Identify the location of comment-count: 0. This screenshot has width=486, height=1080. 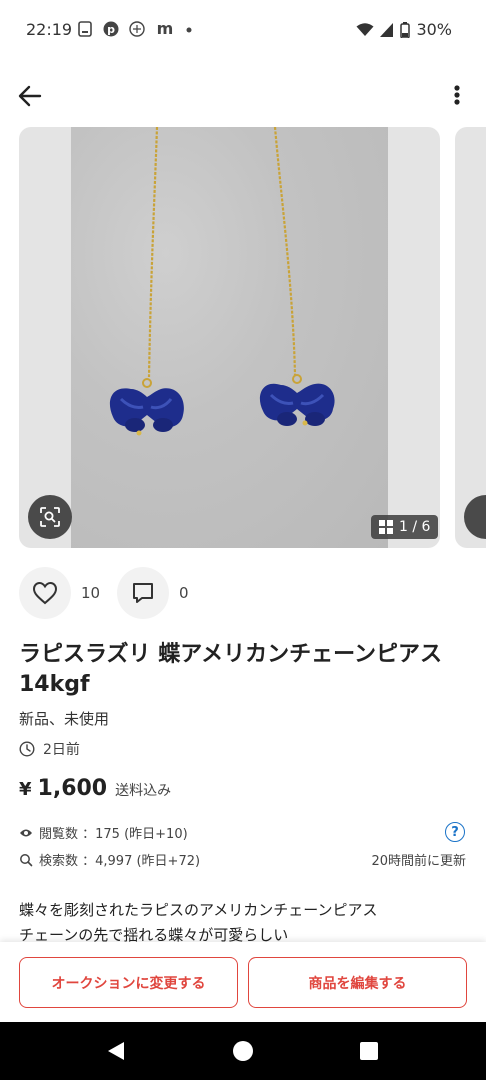
(184, 593).